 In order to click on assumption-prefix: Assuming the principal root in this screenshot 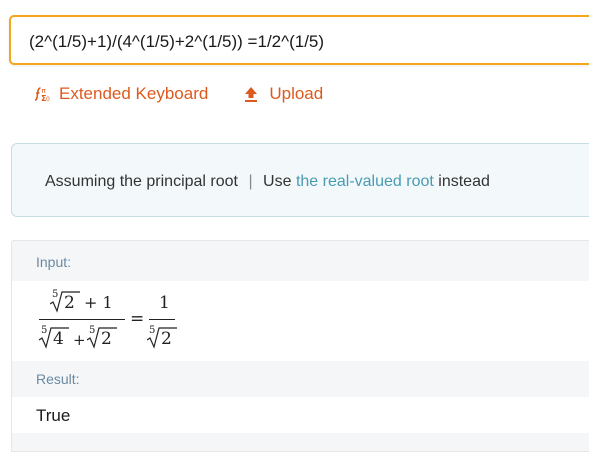, I will do `click(141, 181)`.